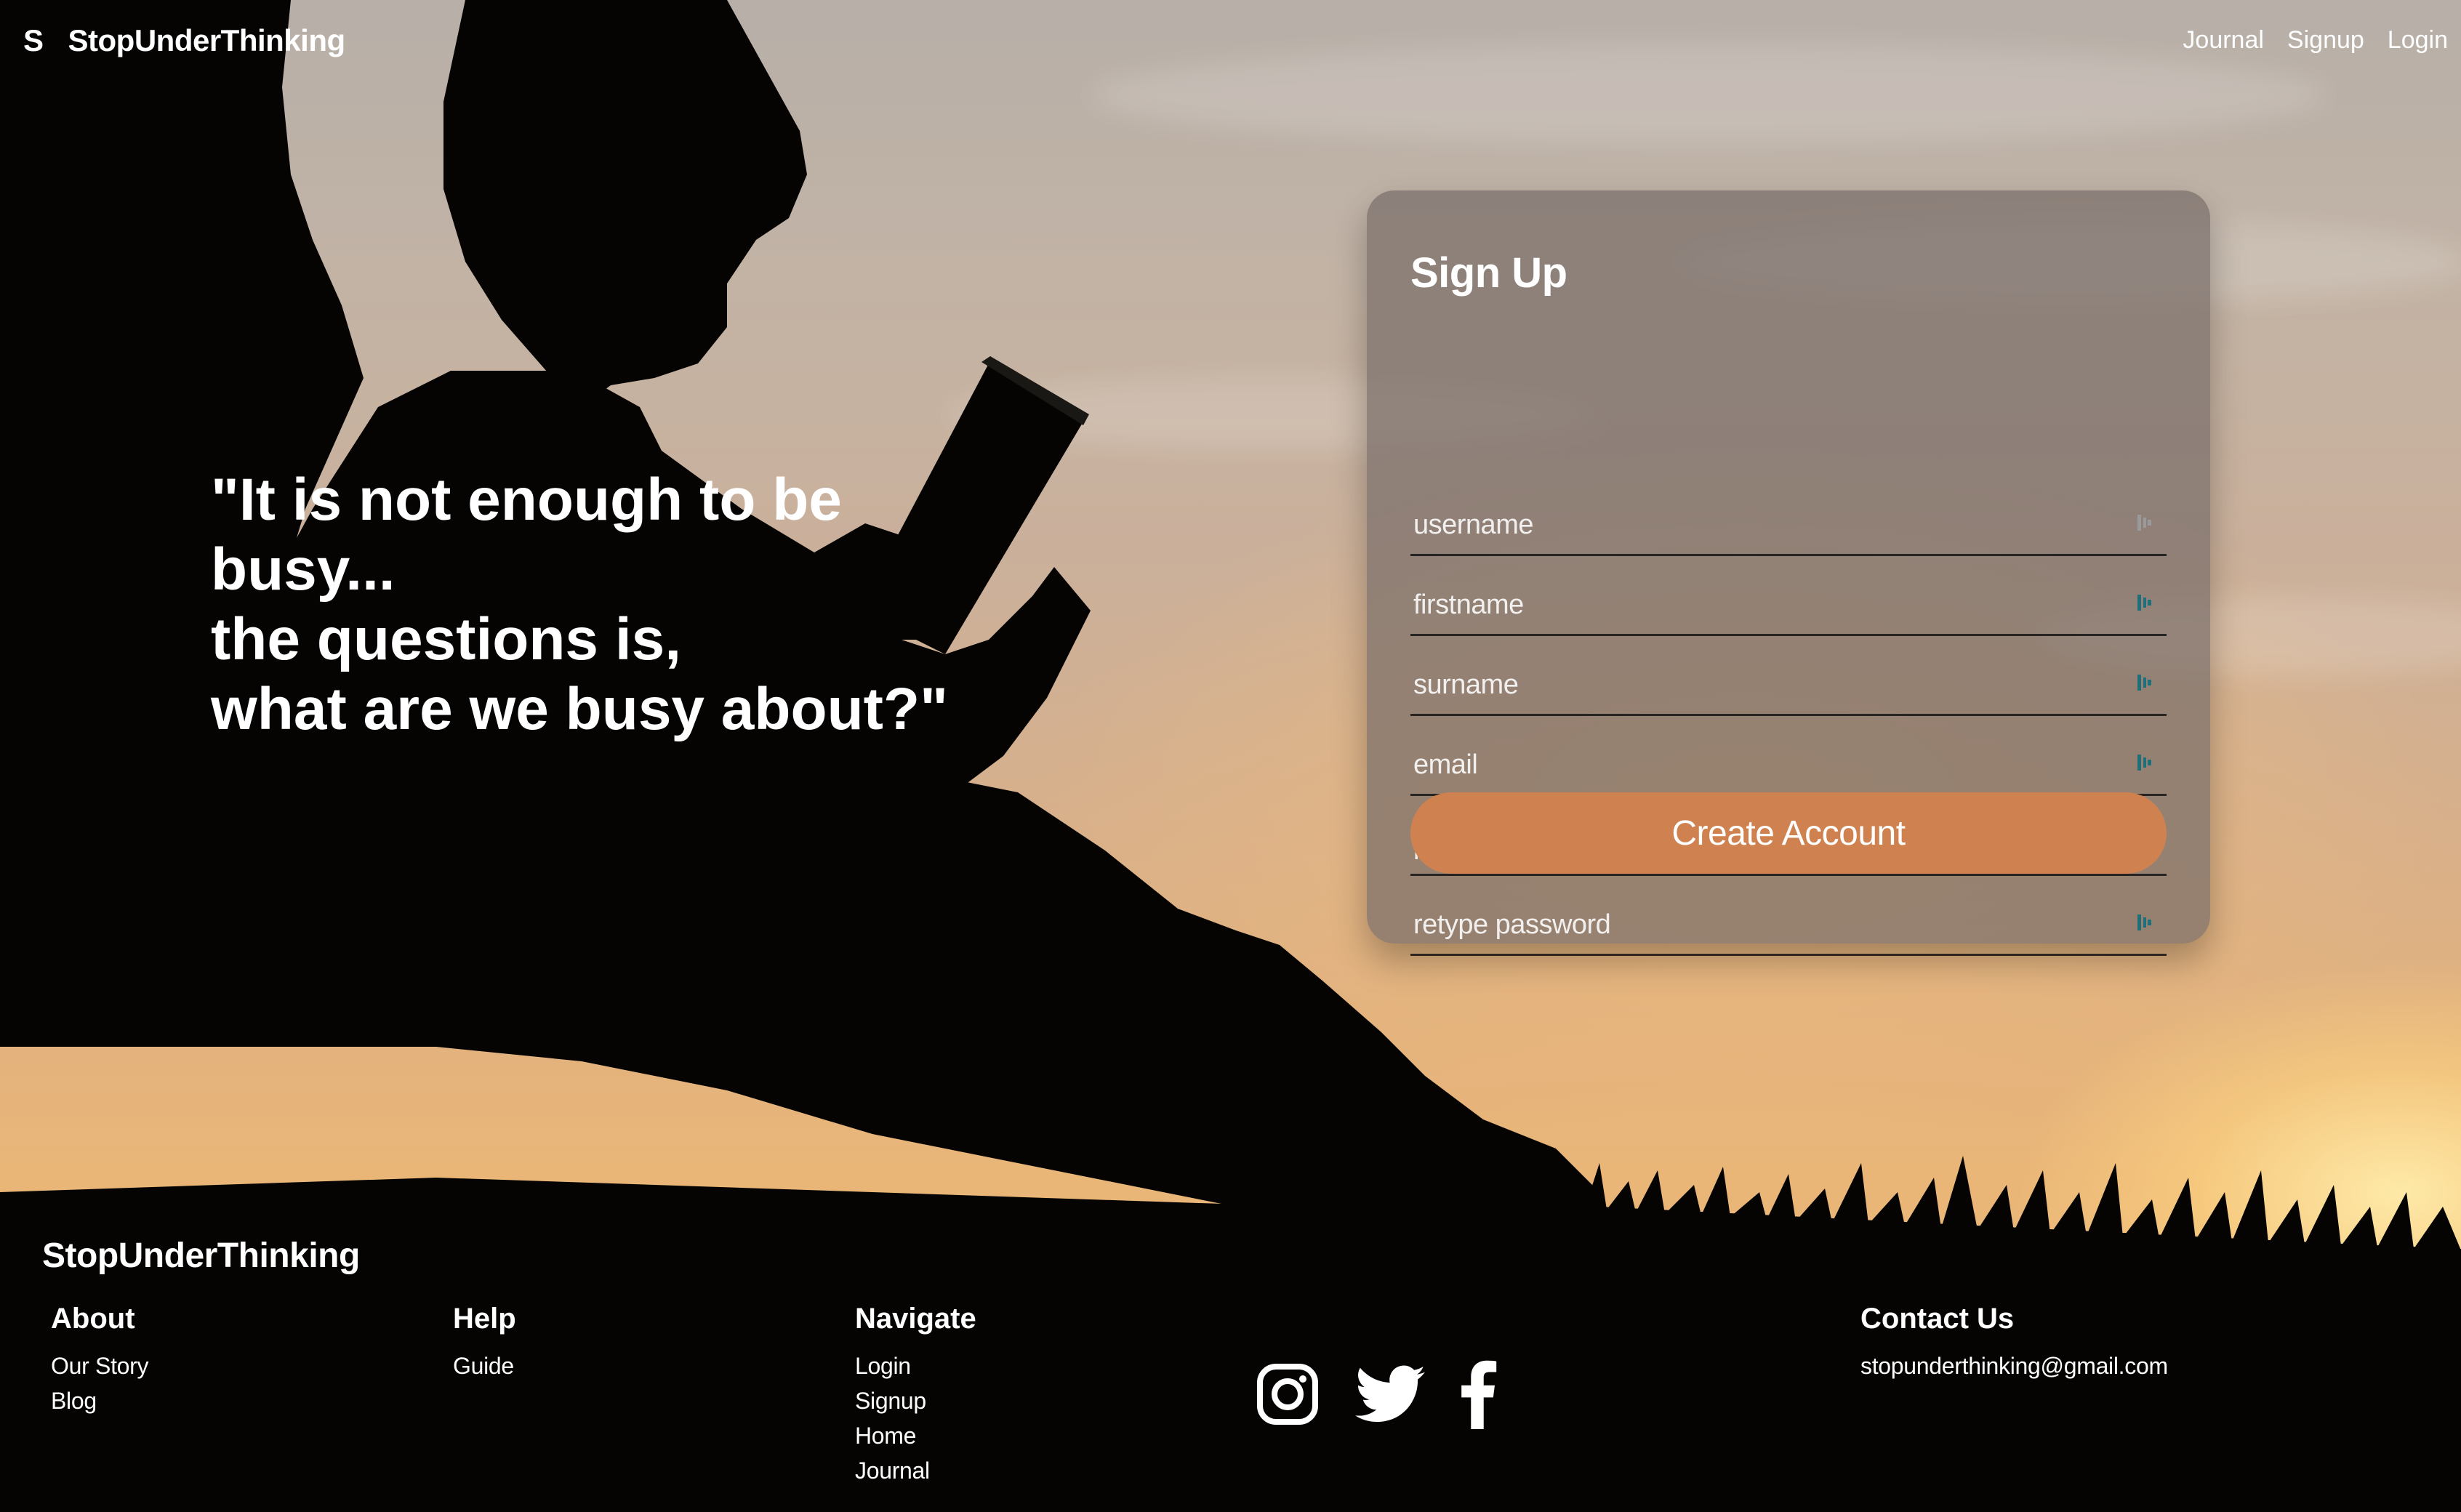 The height and width of the screenshot is (1512, 2461). I want to click on brand-name: StopUnderThinking, so click(207, 40).